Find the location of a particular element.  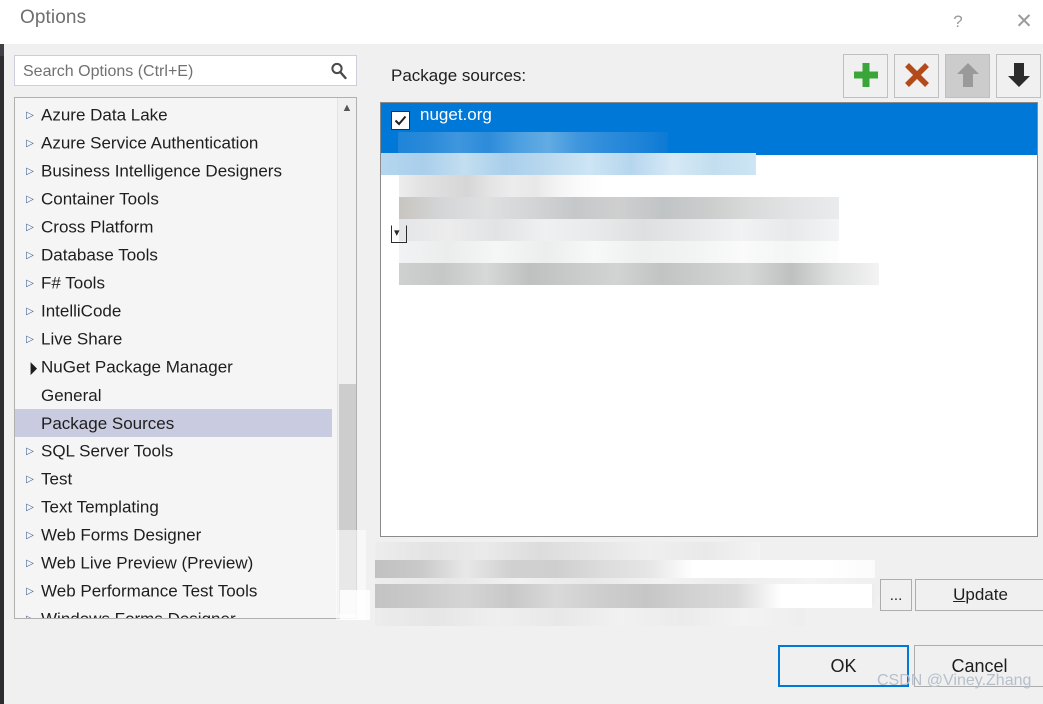

chevron-up-icon: ▲ is located at coordinates (347, 108).